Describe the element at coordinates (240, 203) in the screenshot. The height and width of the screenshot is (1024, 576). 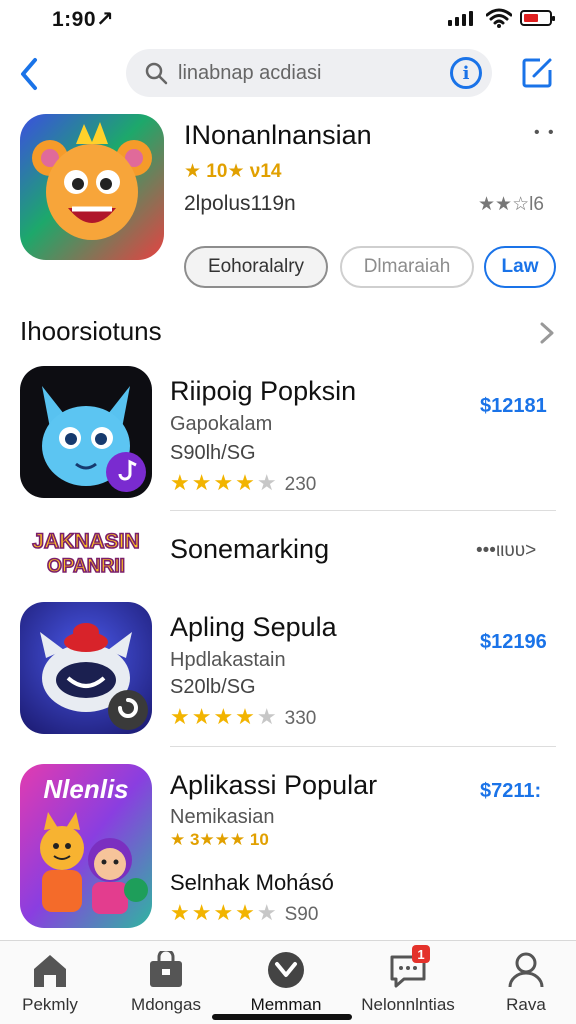
I see `featured-app-subtitle: 2lpolus119n` at that location.